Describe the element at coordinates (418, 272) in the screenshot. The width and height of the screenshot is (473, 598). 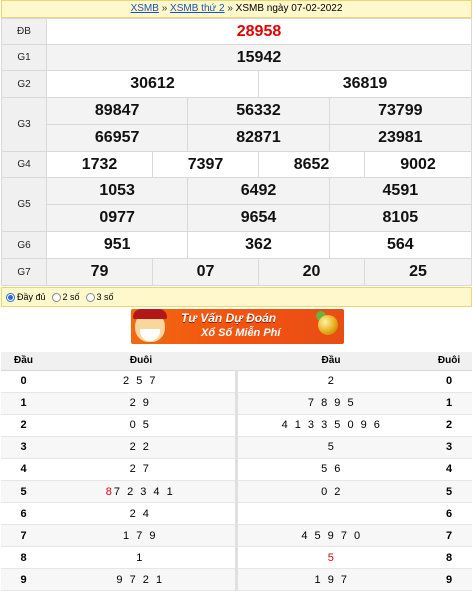
I see `prize-g7-value: 25` at that location.